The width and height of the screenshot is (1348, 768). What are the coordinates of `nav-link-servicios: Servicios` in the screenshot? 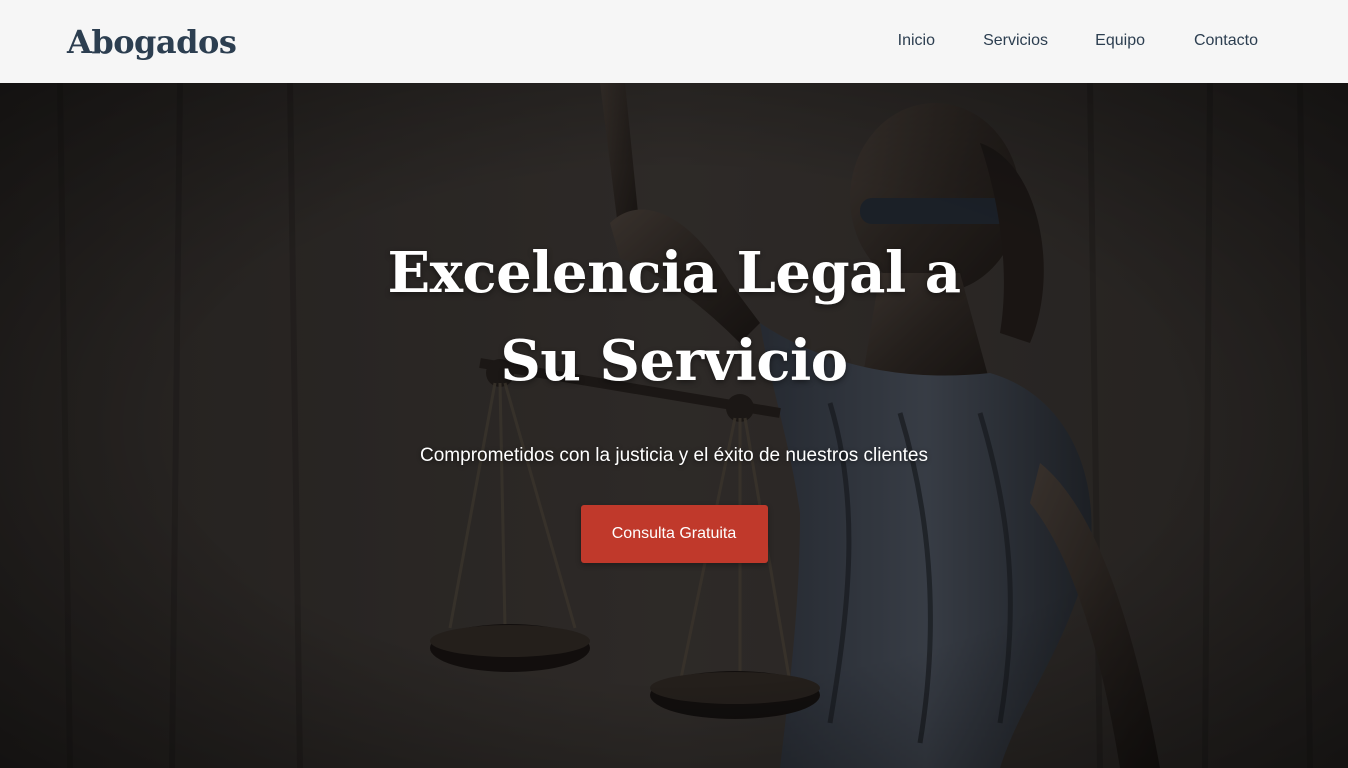 It's located at (1015, 41).